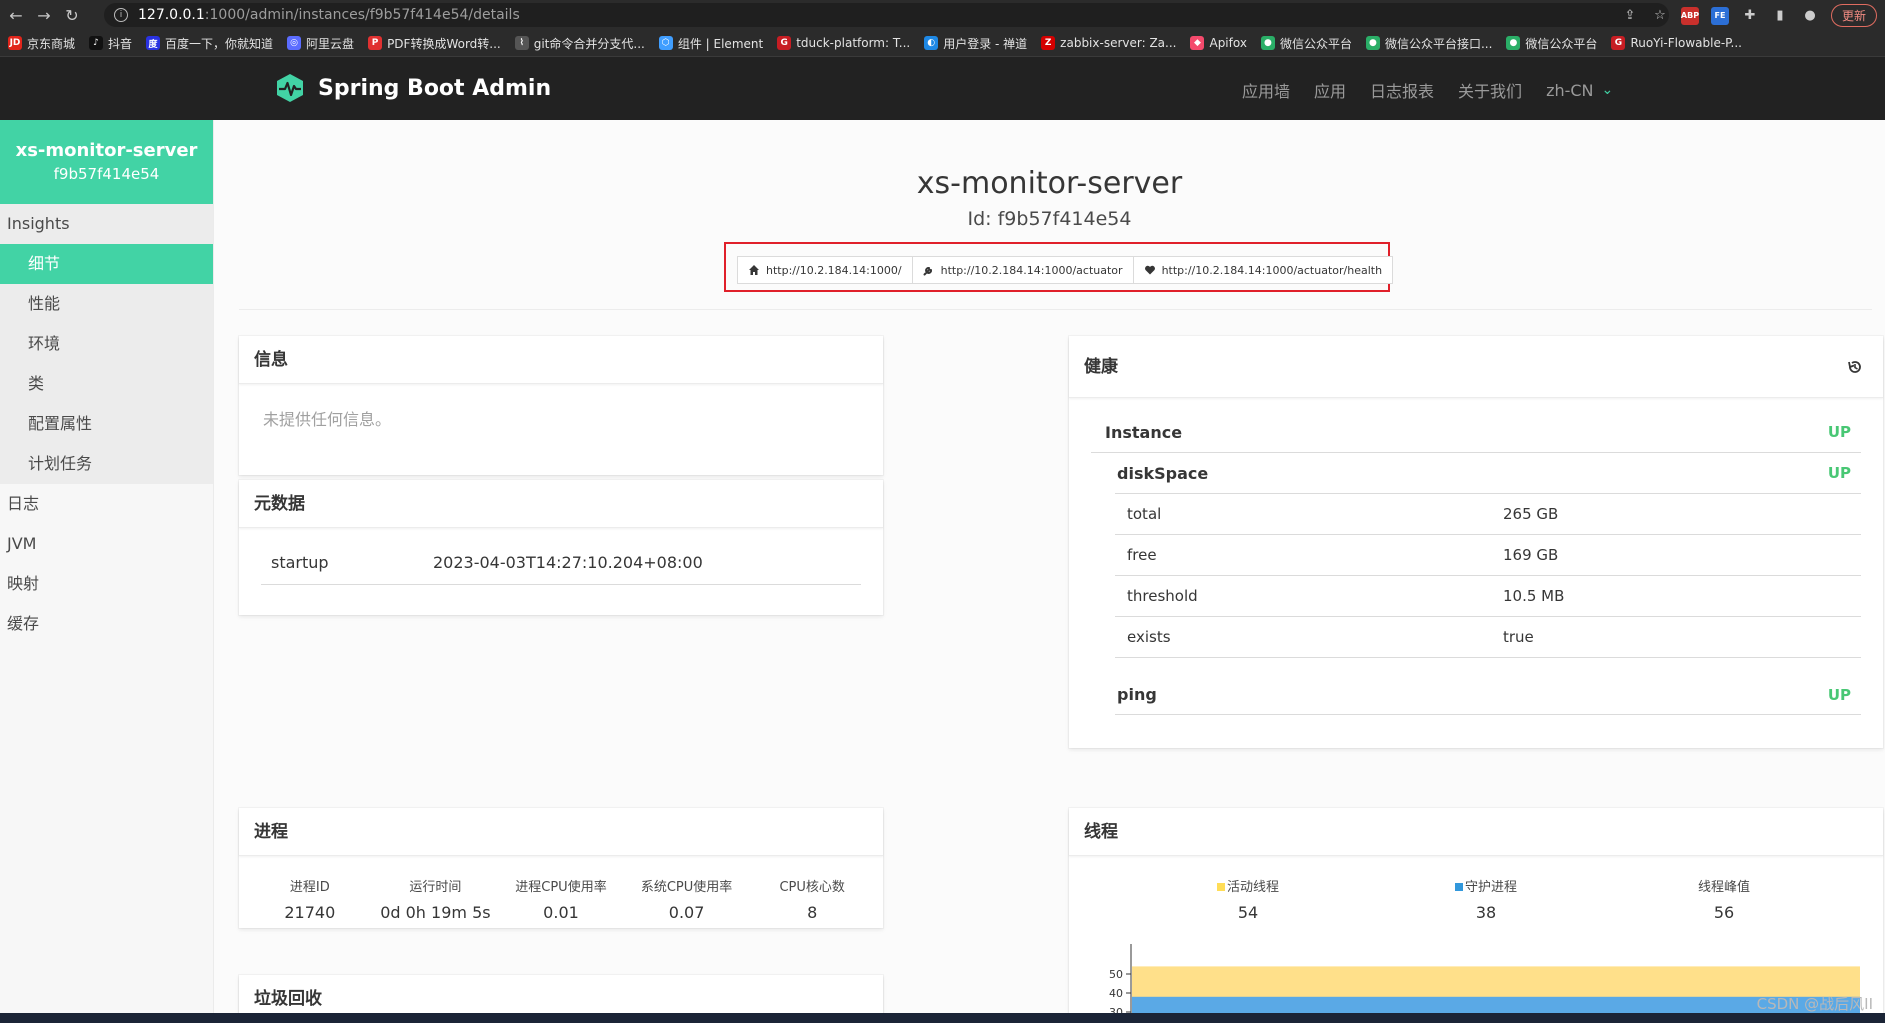 The height and width of the screenshot is (1023, 1885). I want to click on sidebar-item-scheduledtasks: 计划任务, so click(106, 464).